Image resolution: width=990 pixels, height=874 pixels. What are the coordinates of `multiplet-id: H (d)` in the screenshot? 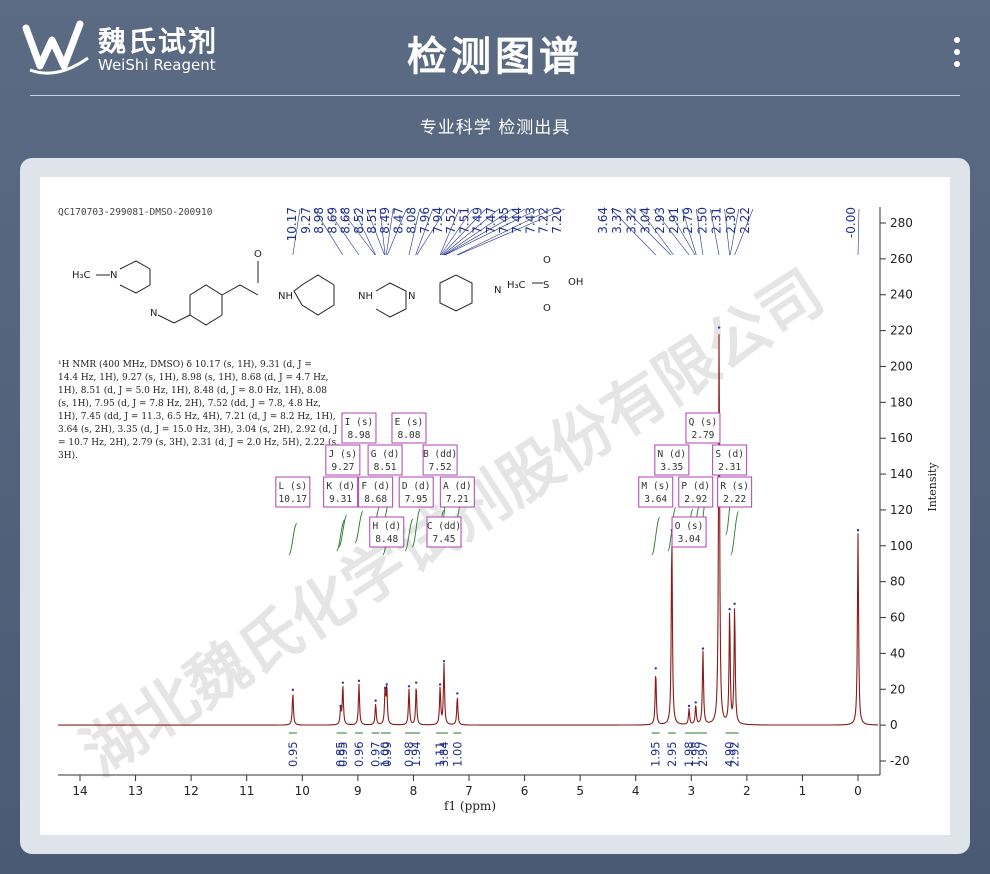 It's located at (386, 526).